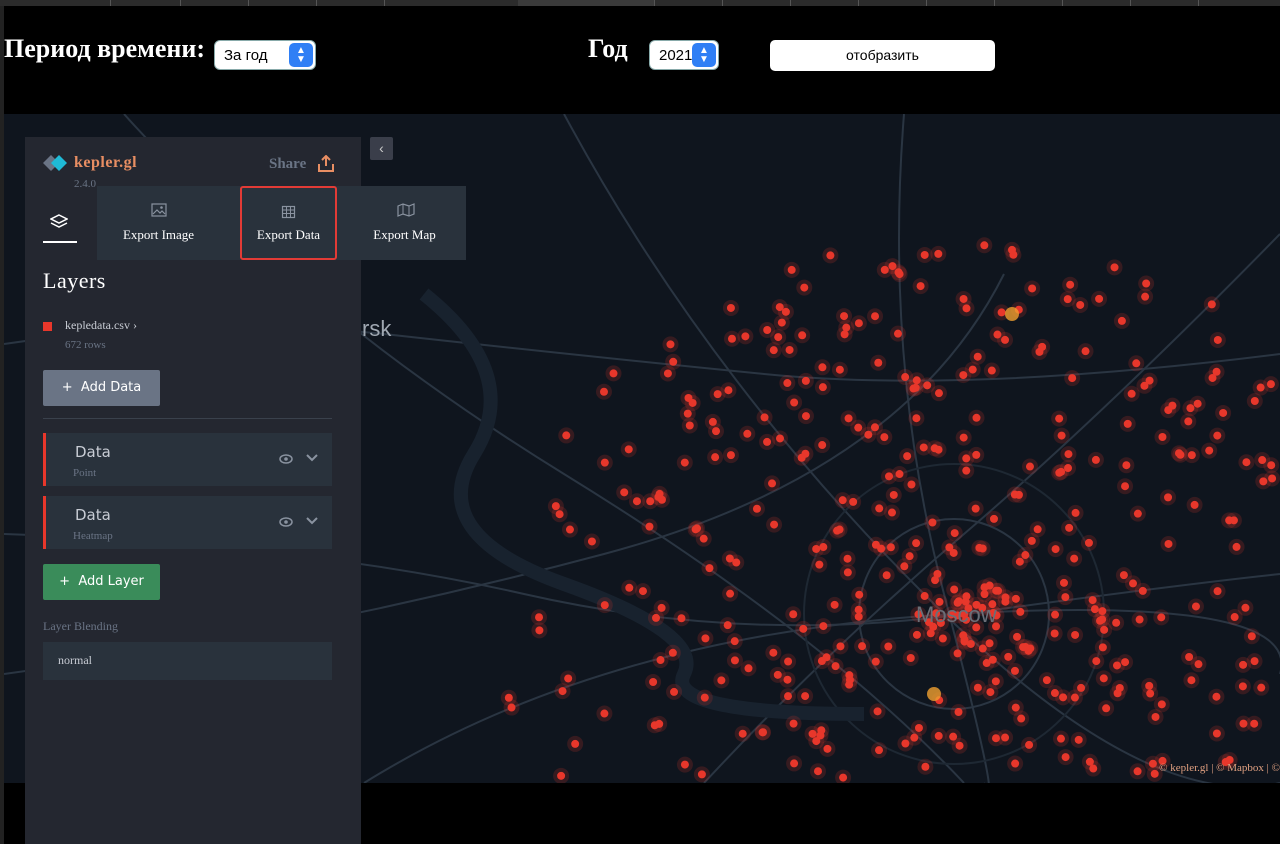  I want to click on add-data-button: + Add Data, so click(101, 388).